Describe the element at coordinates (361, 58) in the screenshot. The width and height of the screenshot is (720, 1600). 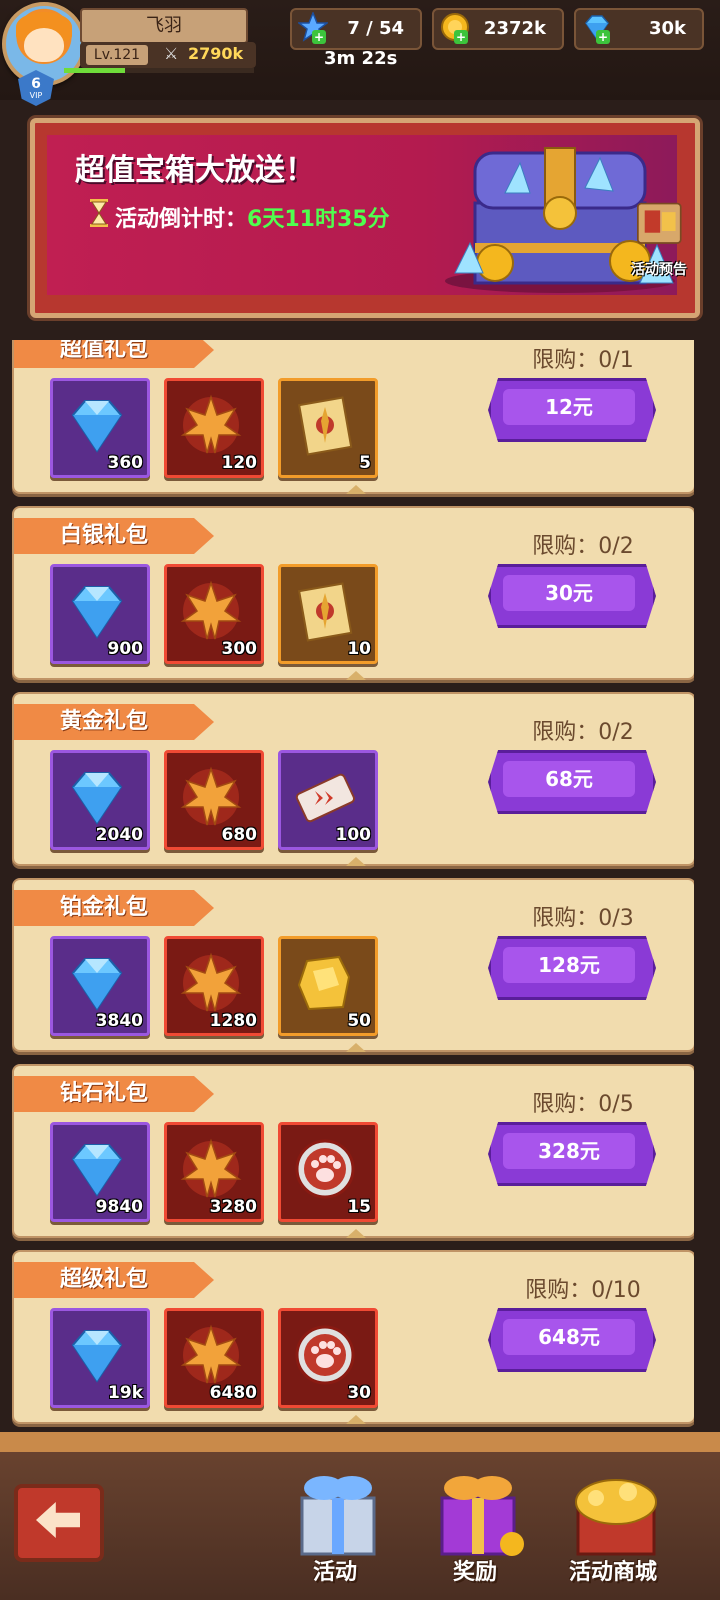
I see `stamina-timer: 3m 22s` at that location.